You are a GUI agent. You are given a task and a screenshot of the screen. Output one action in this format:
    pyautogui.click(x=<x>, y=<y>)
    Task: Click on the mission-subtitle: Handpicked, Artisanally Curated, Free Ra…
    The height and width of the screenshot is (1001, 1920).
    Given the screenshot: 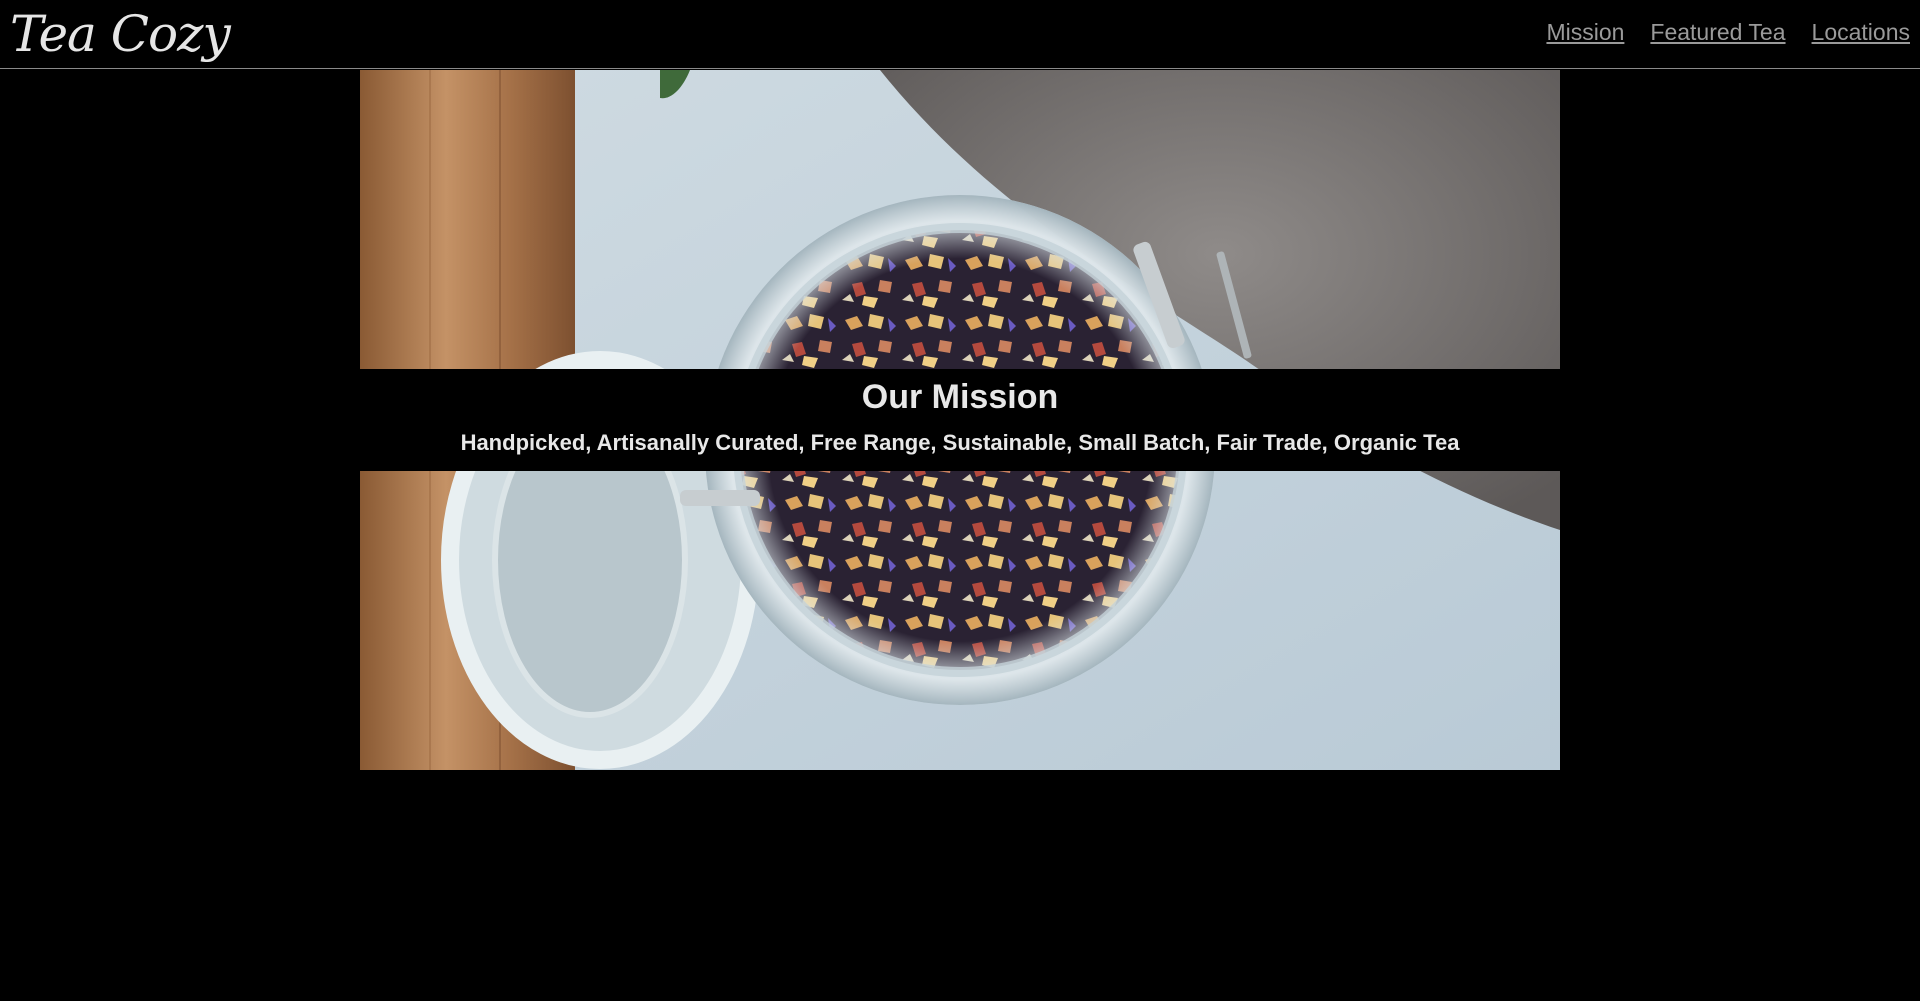 What is the action you would take?
    pyautogui.click(x=960, y=442)
    